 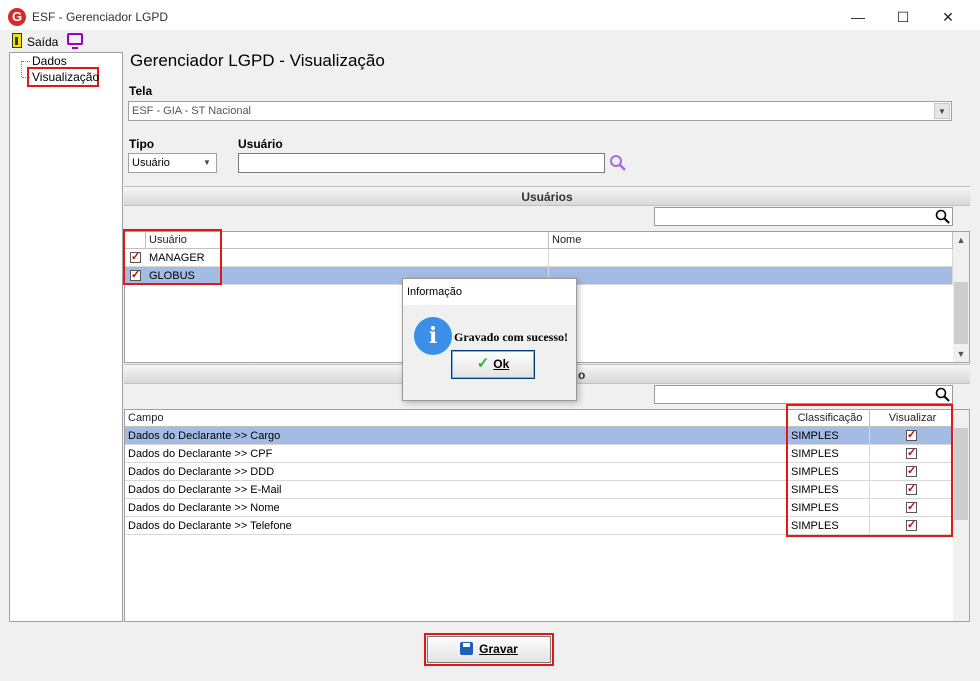 What do you see at coordinates (494, 41) in the screenshot?
I see `toolbar` at bounding box center [494, 41].